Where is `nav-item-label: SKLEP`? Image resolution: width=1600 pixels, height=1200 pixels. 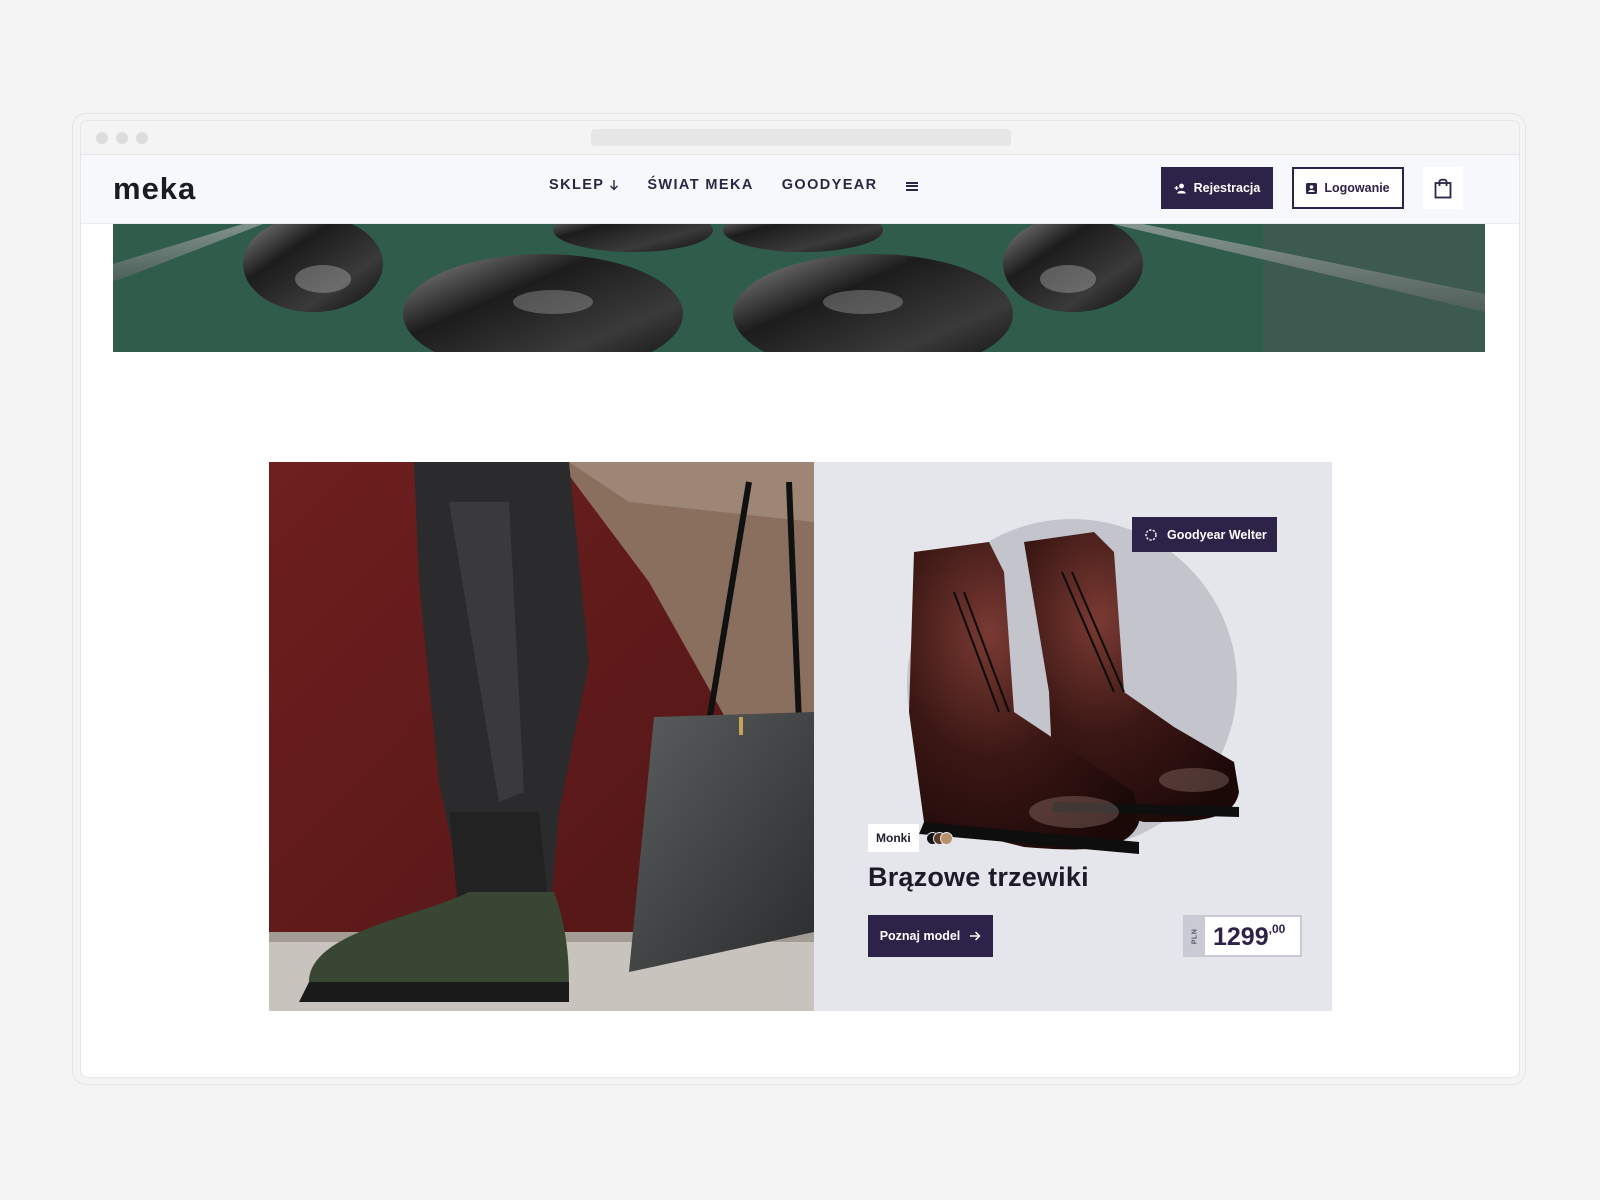 nav-item-label: SKLEP is located at coordinates (577, 185).